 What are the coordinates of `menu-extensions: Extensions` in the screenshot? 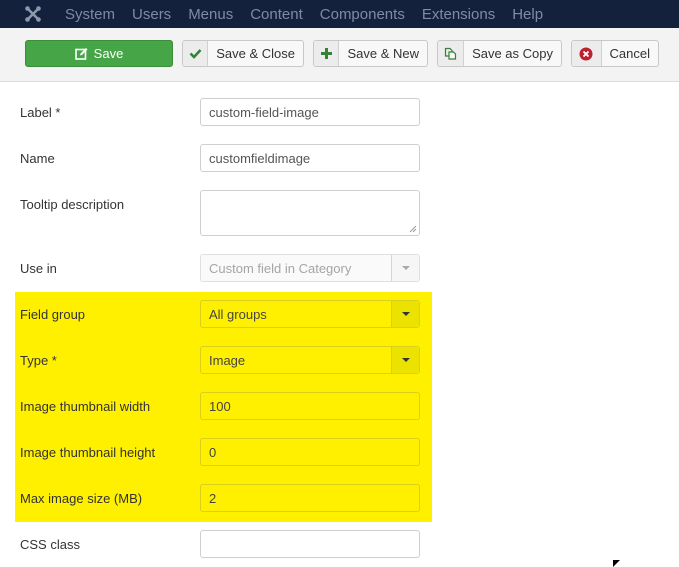 It's located at (458, 14).